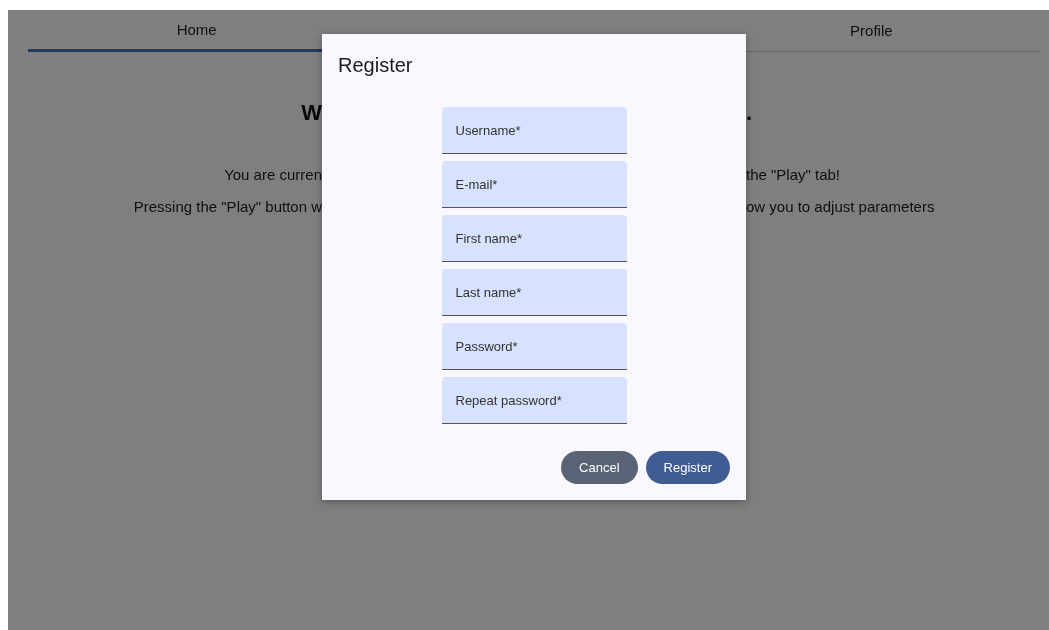 The height and width of the screenshot is (630, 1049). Describe the element at coordinates (534, 292) in the screenshot. I see `input-field: Last name*` at that location.